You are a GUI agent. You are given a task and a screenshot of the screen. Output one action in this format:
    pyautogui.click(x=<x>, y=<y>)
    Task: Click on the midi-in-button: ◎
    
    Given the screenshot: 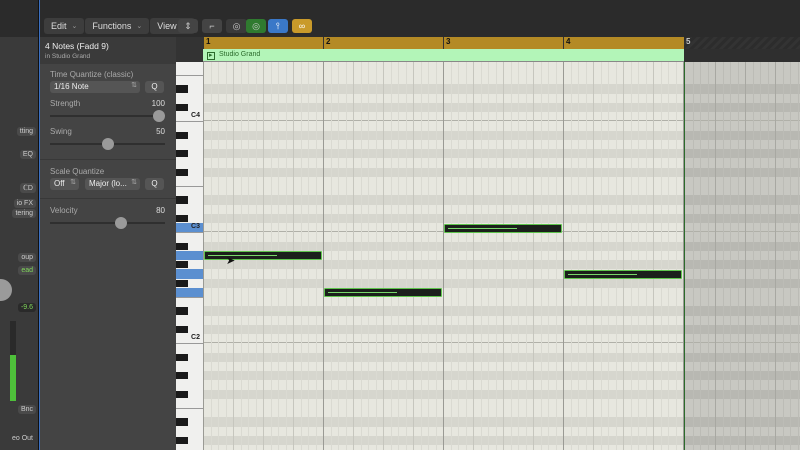 What is the action you would take?
    pyautogui.click(x=236, y=26)
    